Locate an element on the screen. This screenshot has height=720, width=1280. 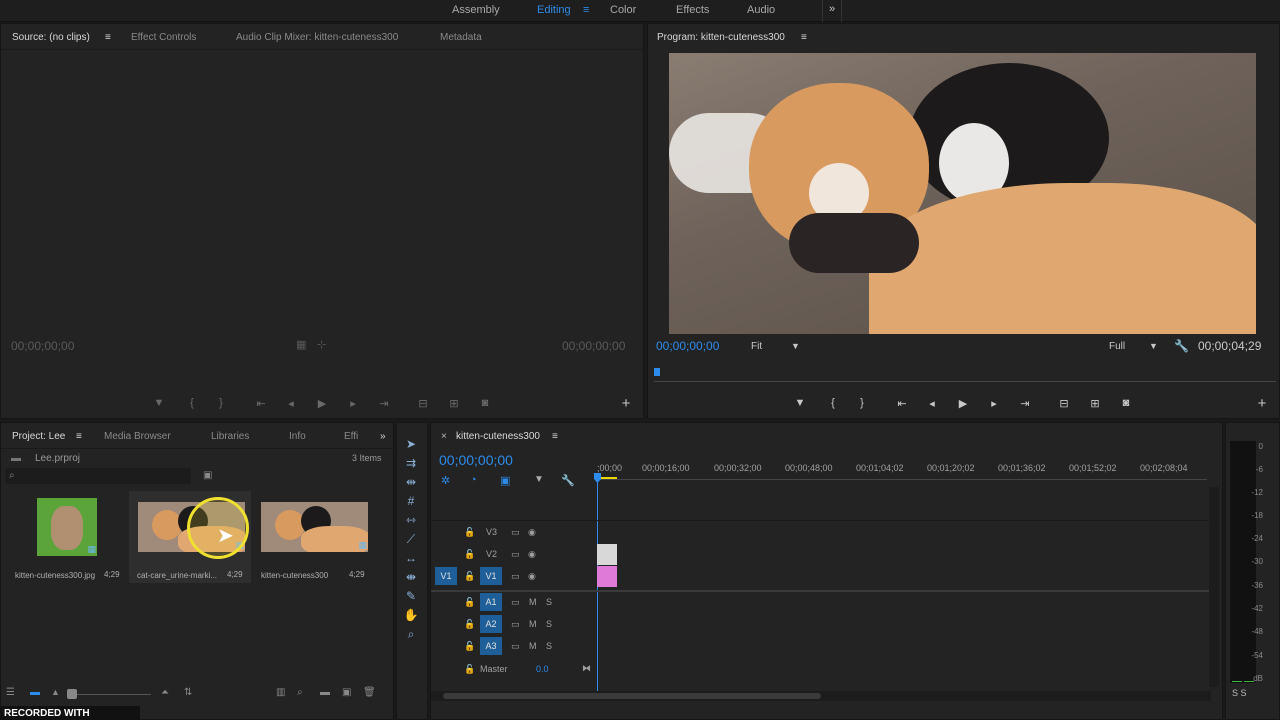
automate-to-sequence-icon: ⏶ is located at coordinates (165, 692).